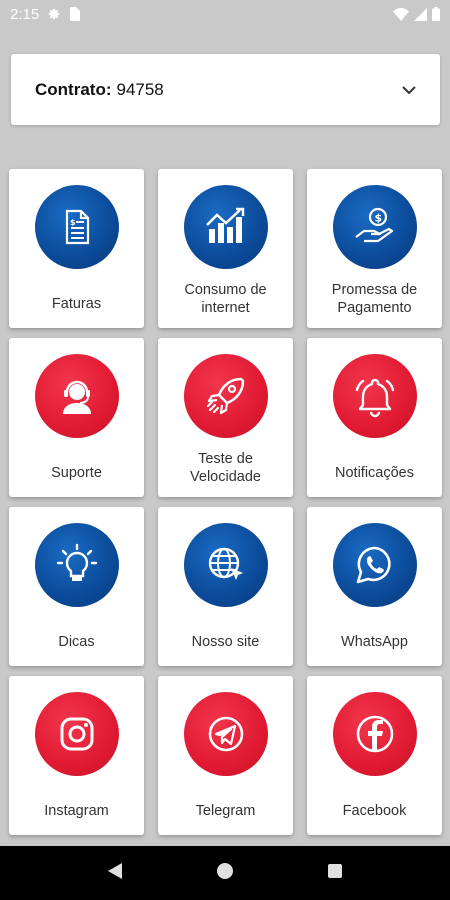  What do you see at coordinates (374, 734) in the screenshot?
I see `facebook-icon` at bounding box center [374, 734].